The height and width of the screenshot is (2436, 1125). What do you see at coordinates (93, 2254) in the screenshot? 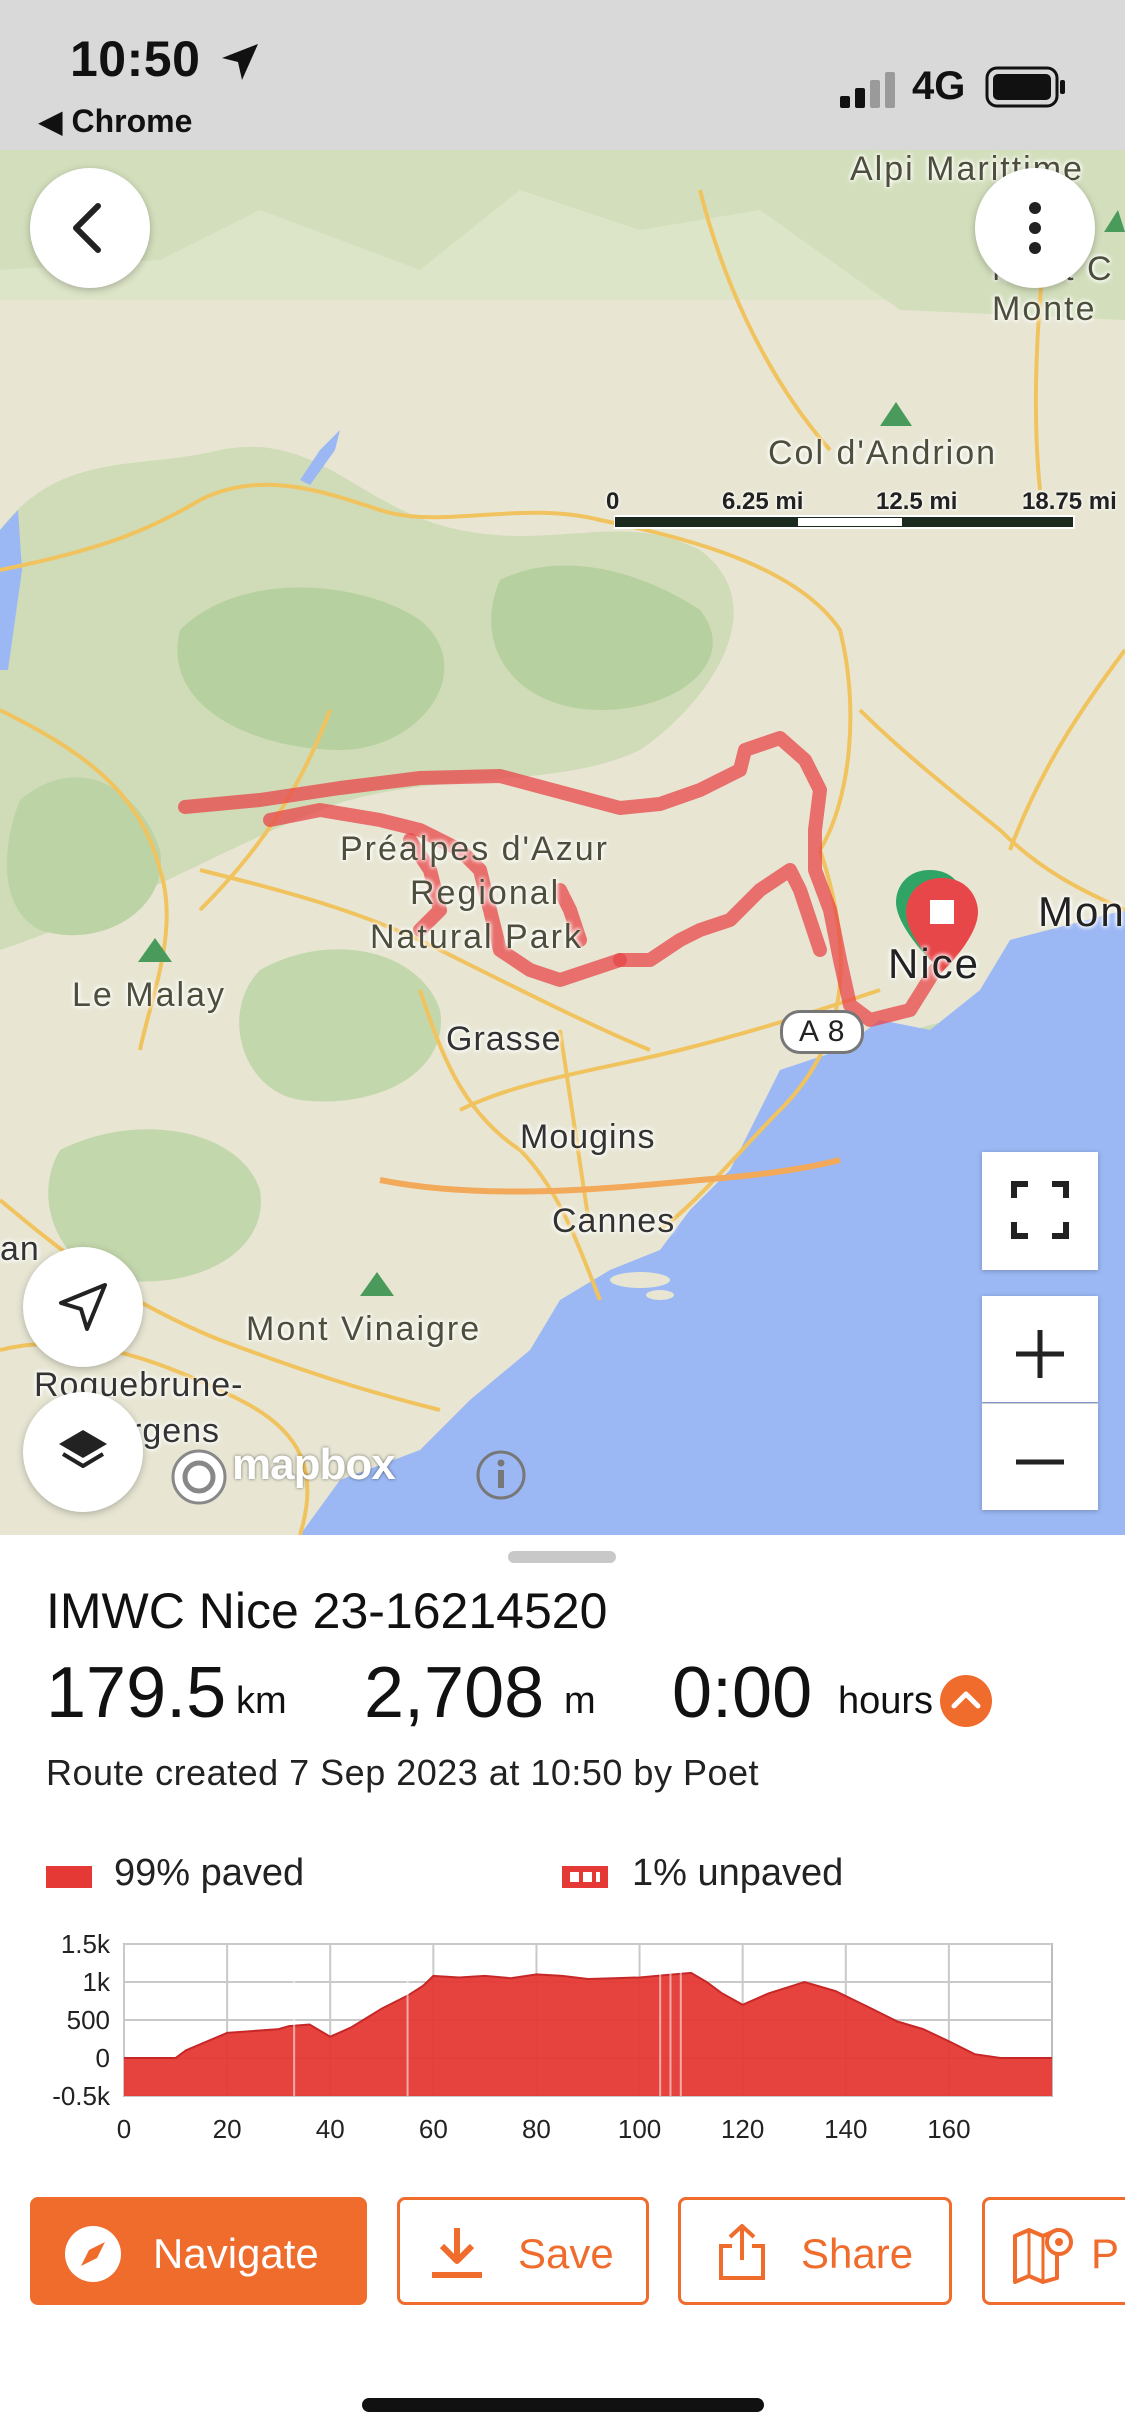
I see `compass-icon` at bounding box center [93, 2254].